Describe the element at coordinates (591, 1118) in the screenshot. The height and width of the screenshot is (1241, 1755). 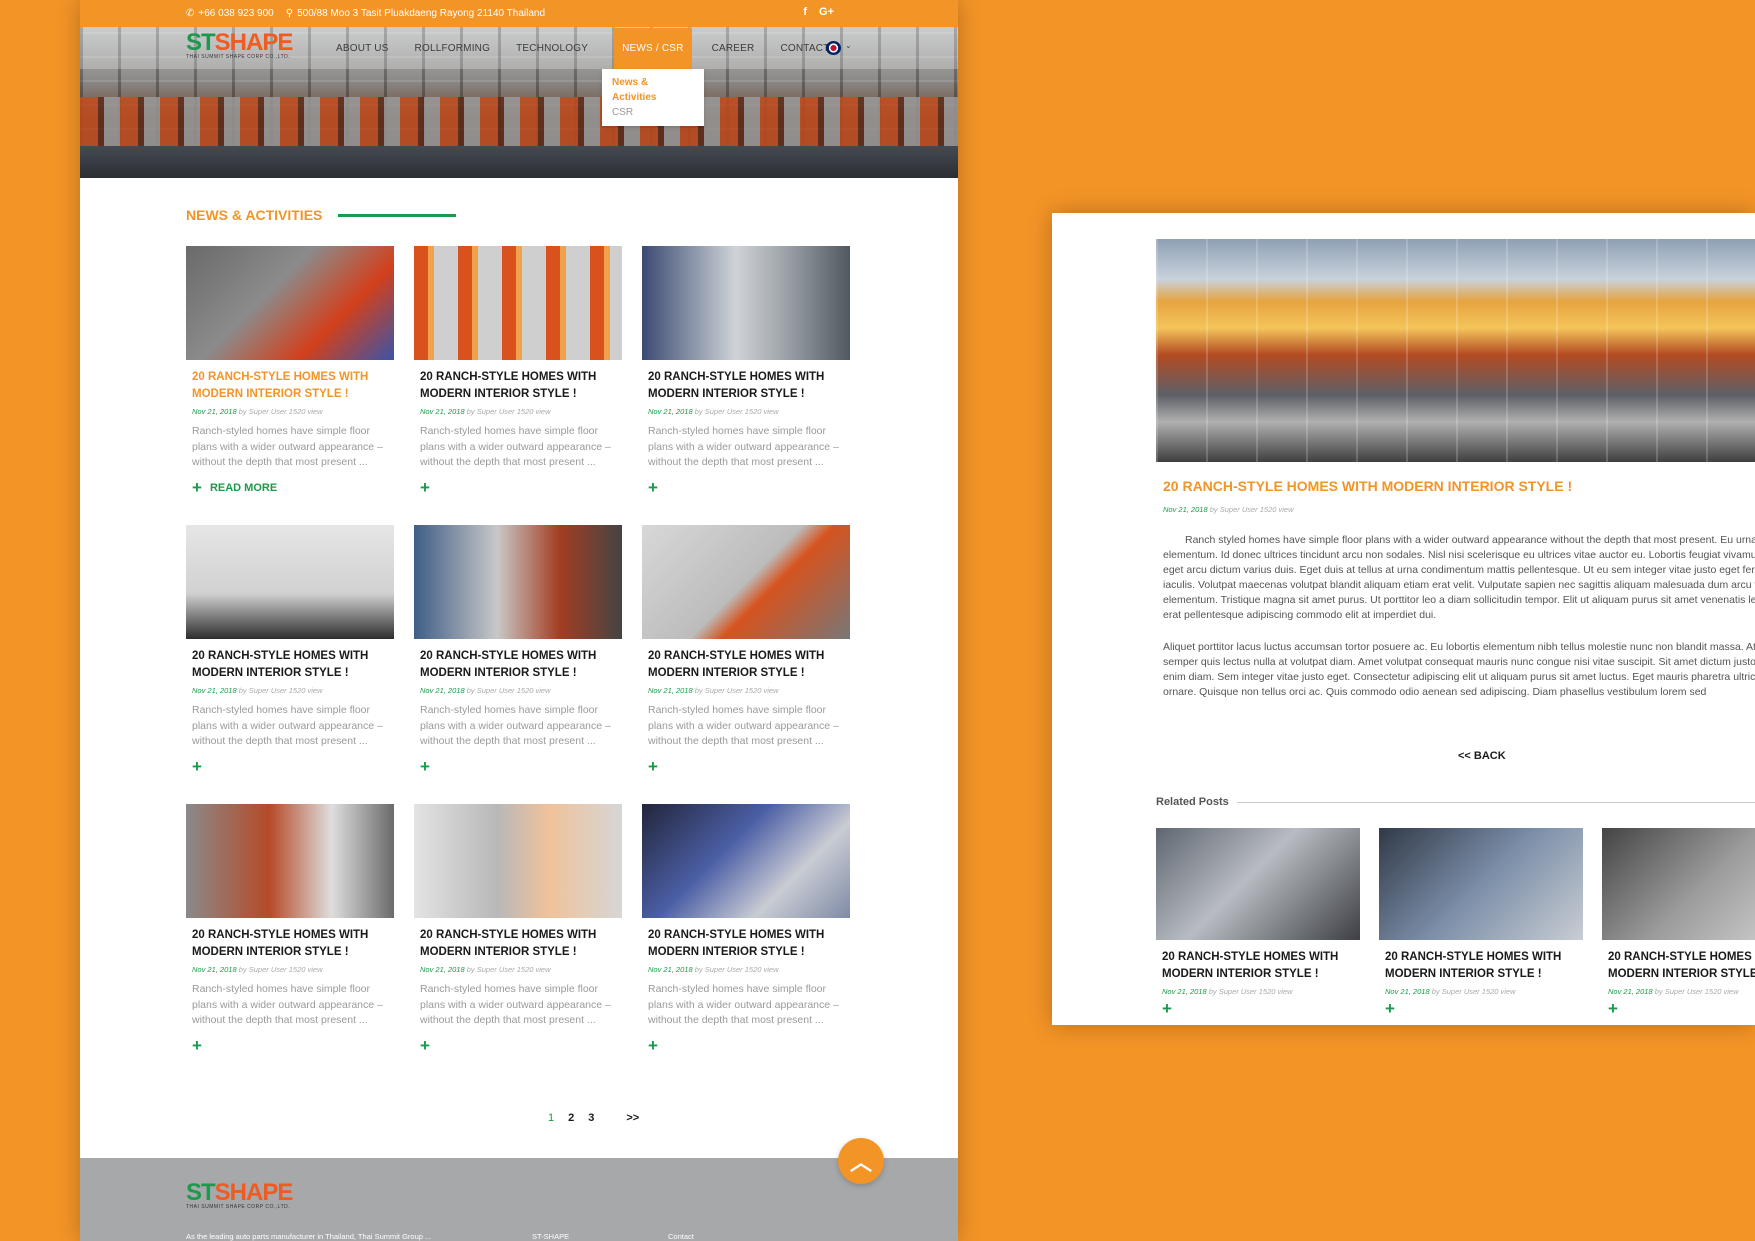
I see `page-3: 3` at that location.